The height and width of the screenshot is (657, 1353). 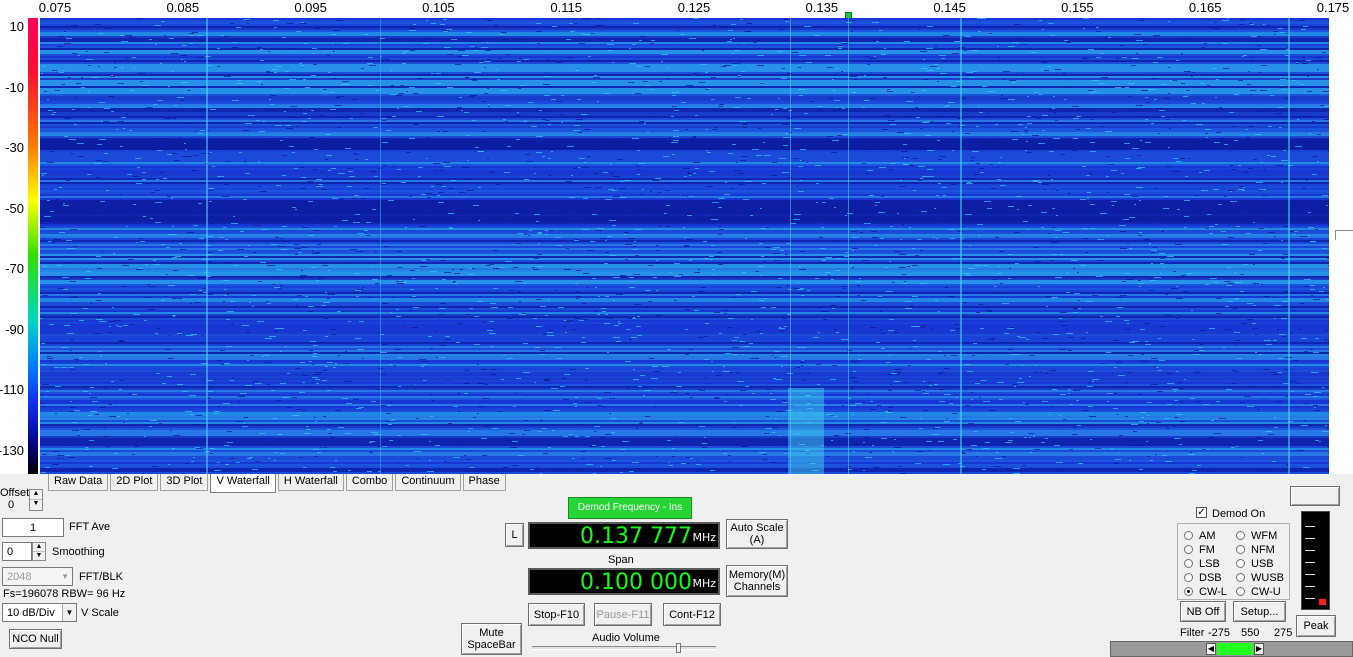 I want to click on filter-passband, so click(x=1235, y=649).